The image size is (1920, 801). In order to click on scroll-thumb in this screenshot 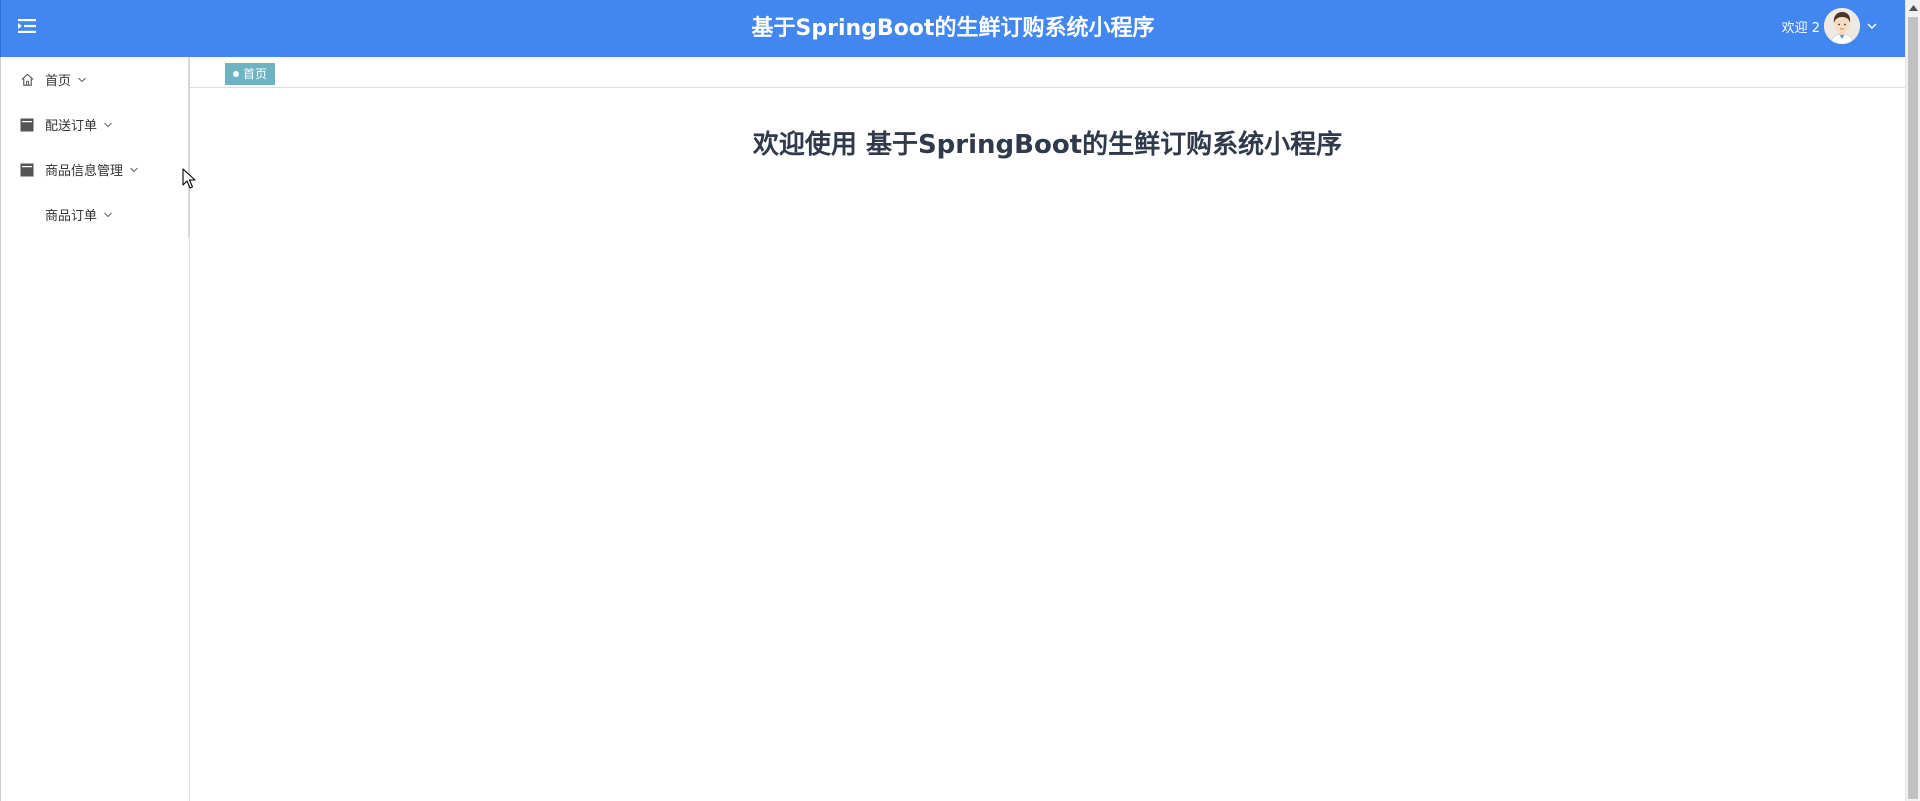, I will do `click(1913, 408)`.